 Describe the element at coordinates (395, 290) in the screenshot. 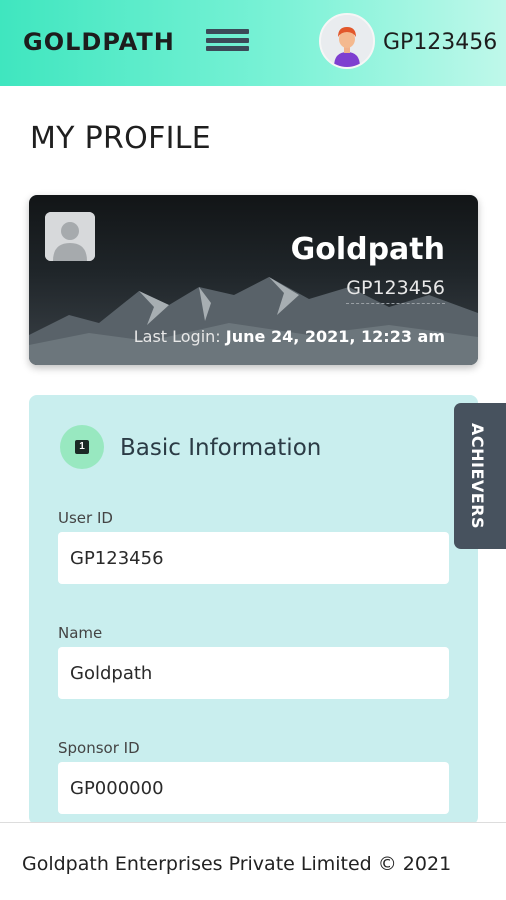

I see `profile-user-id: GP123456` at that location.